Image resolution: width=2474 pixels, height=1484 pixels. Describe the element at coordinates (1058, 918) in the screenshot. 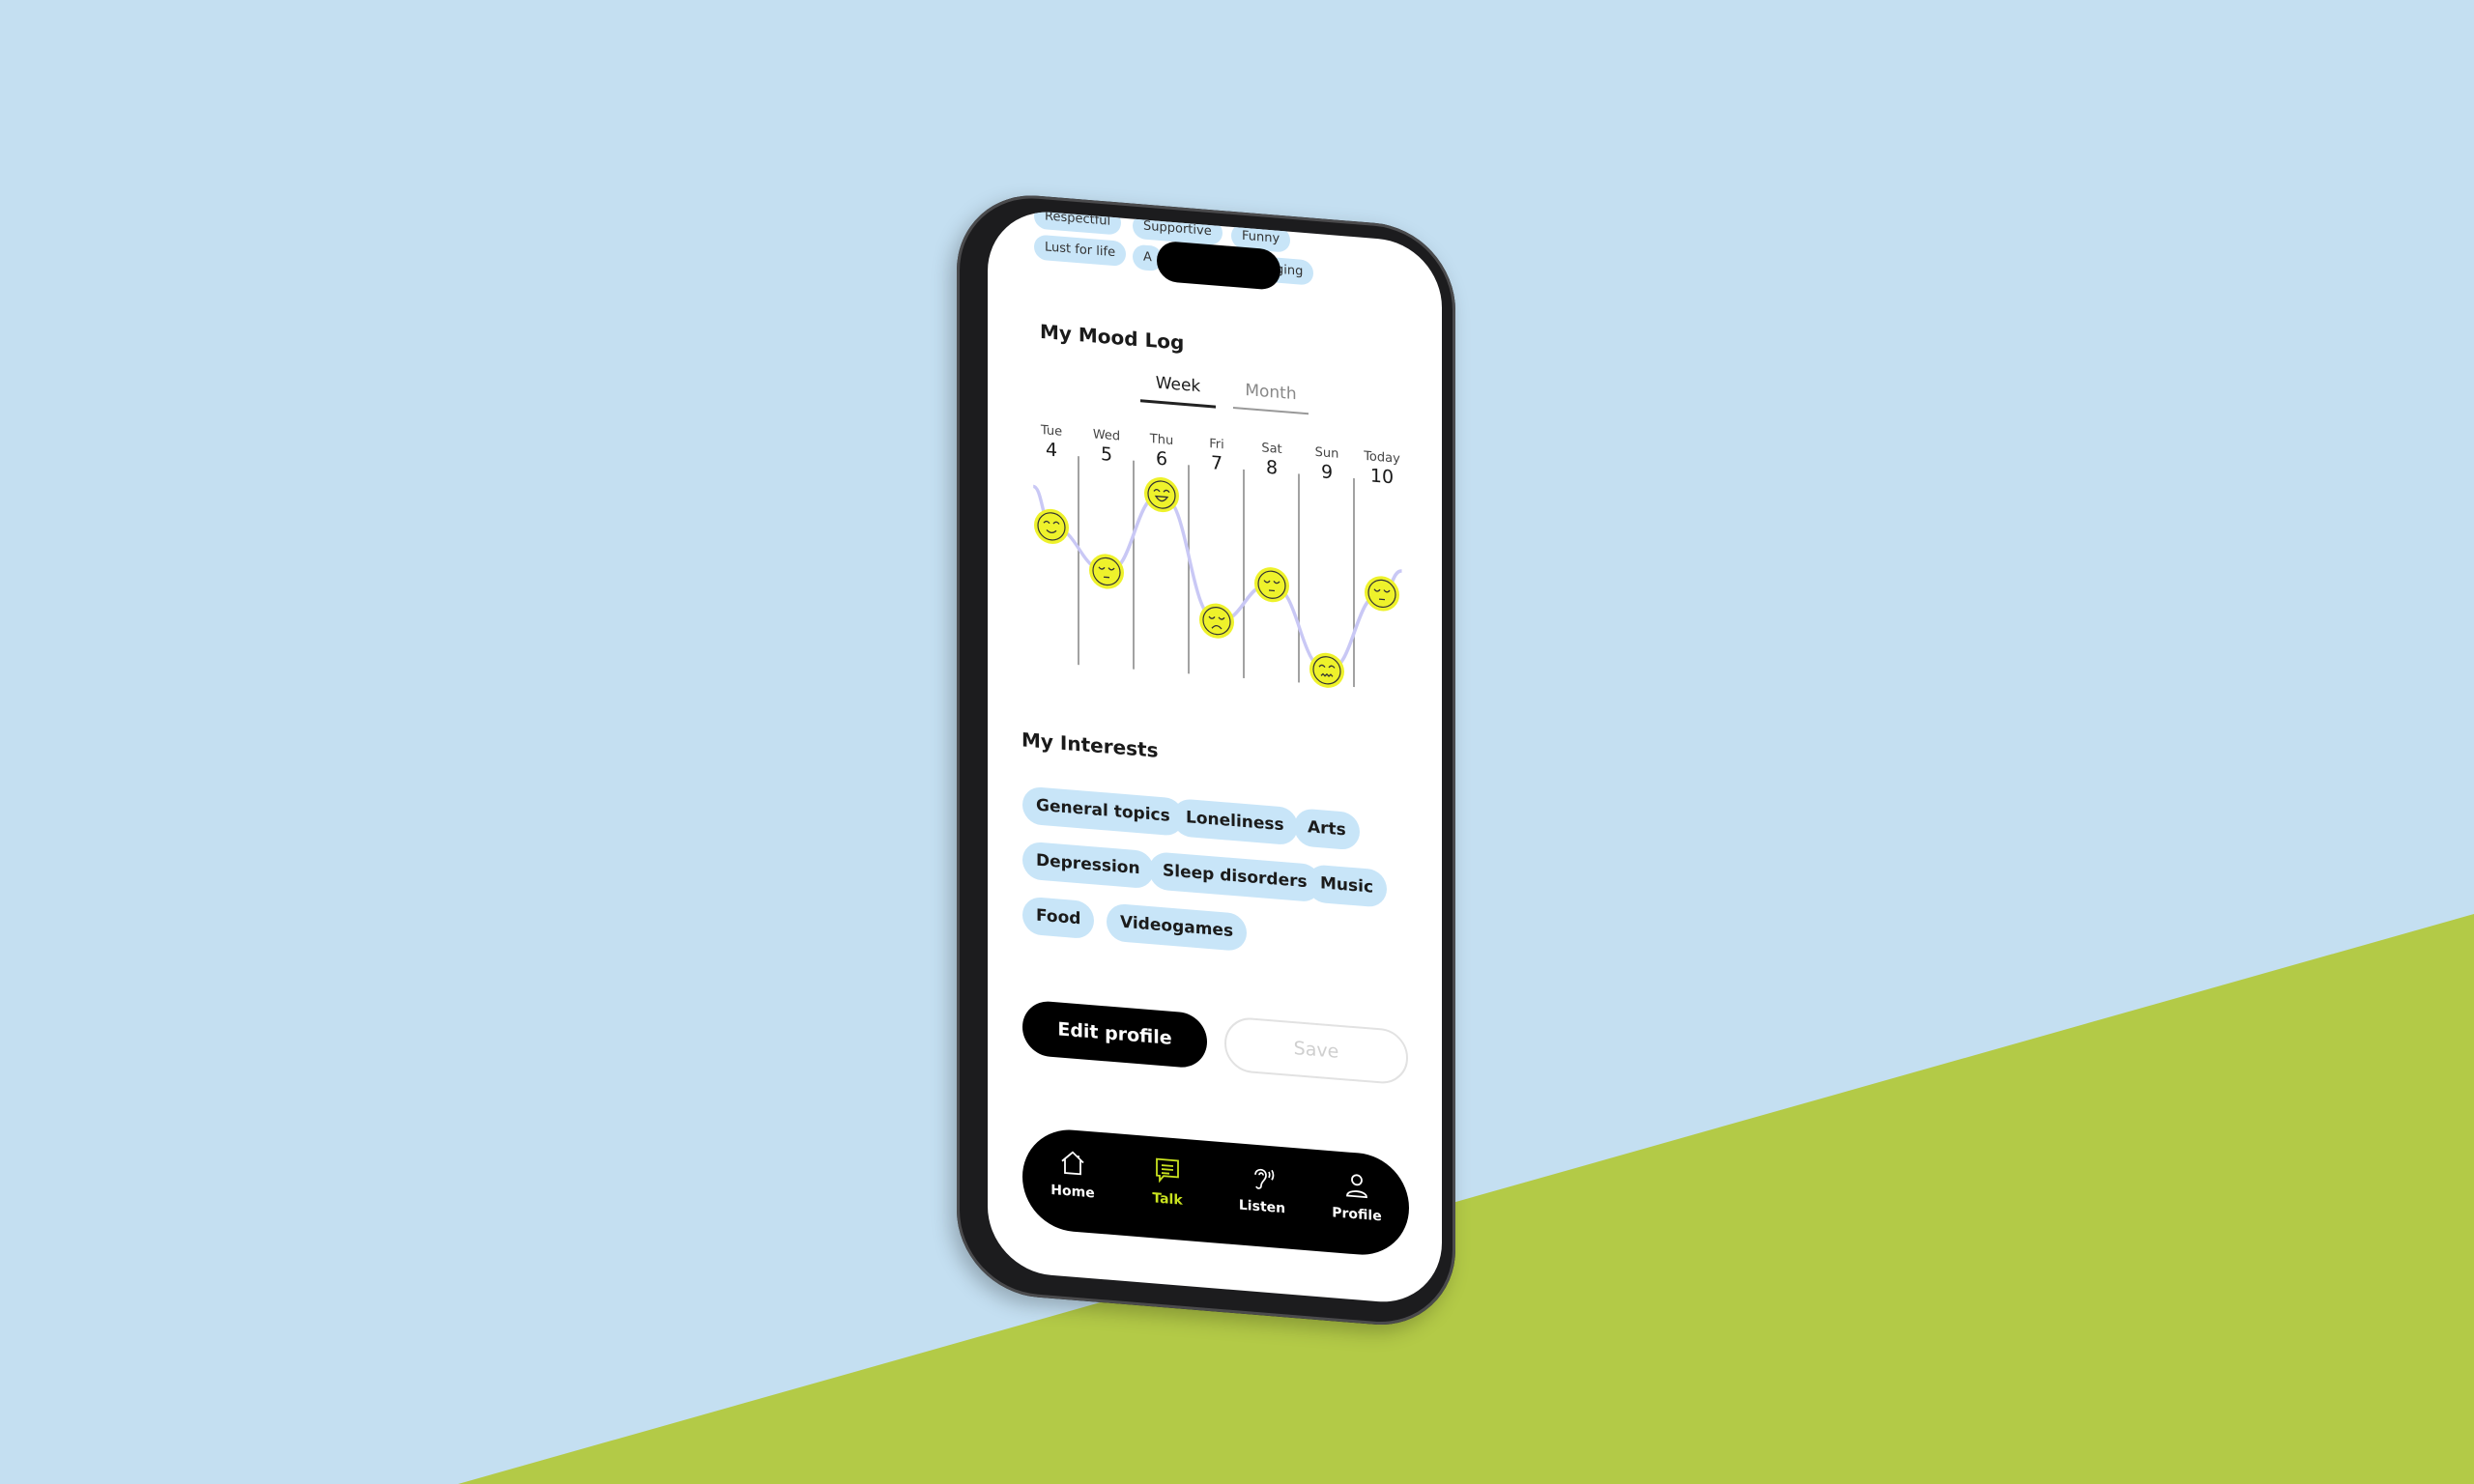

I see `interest-tag: Food` at that location.